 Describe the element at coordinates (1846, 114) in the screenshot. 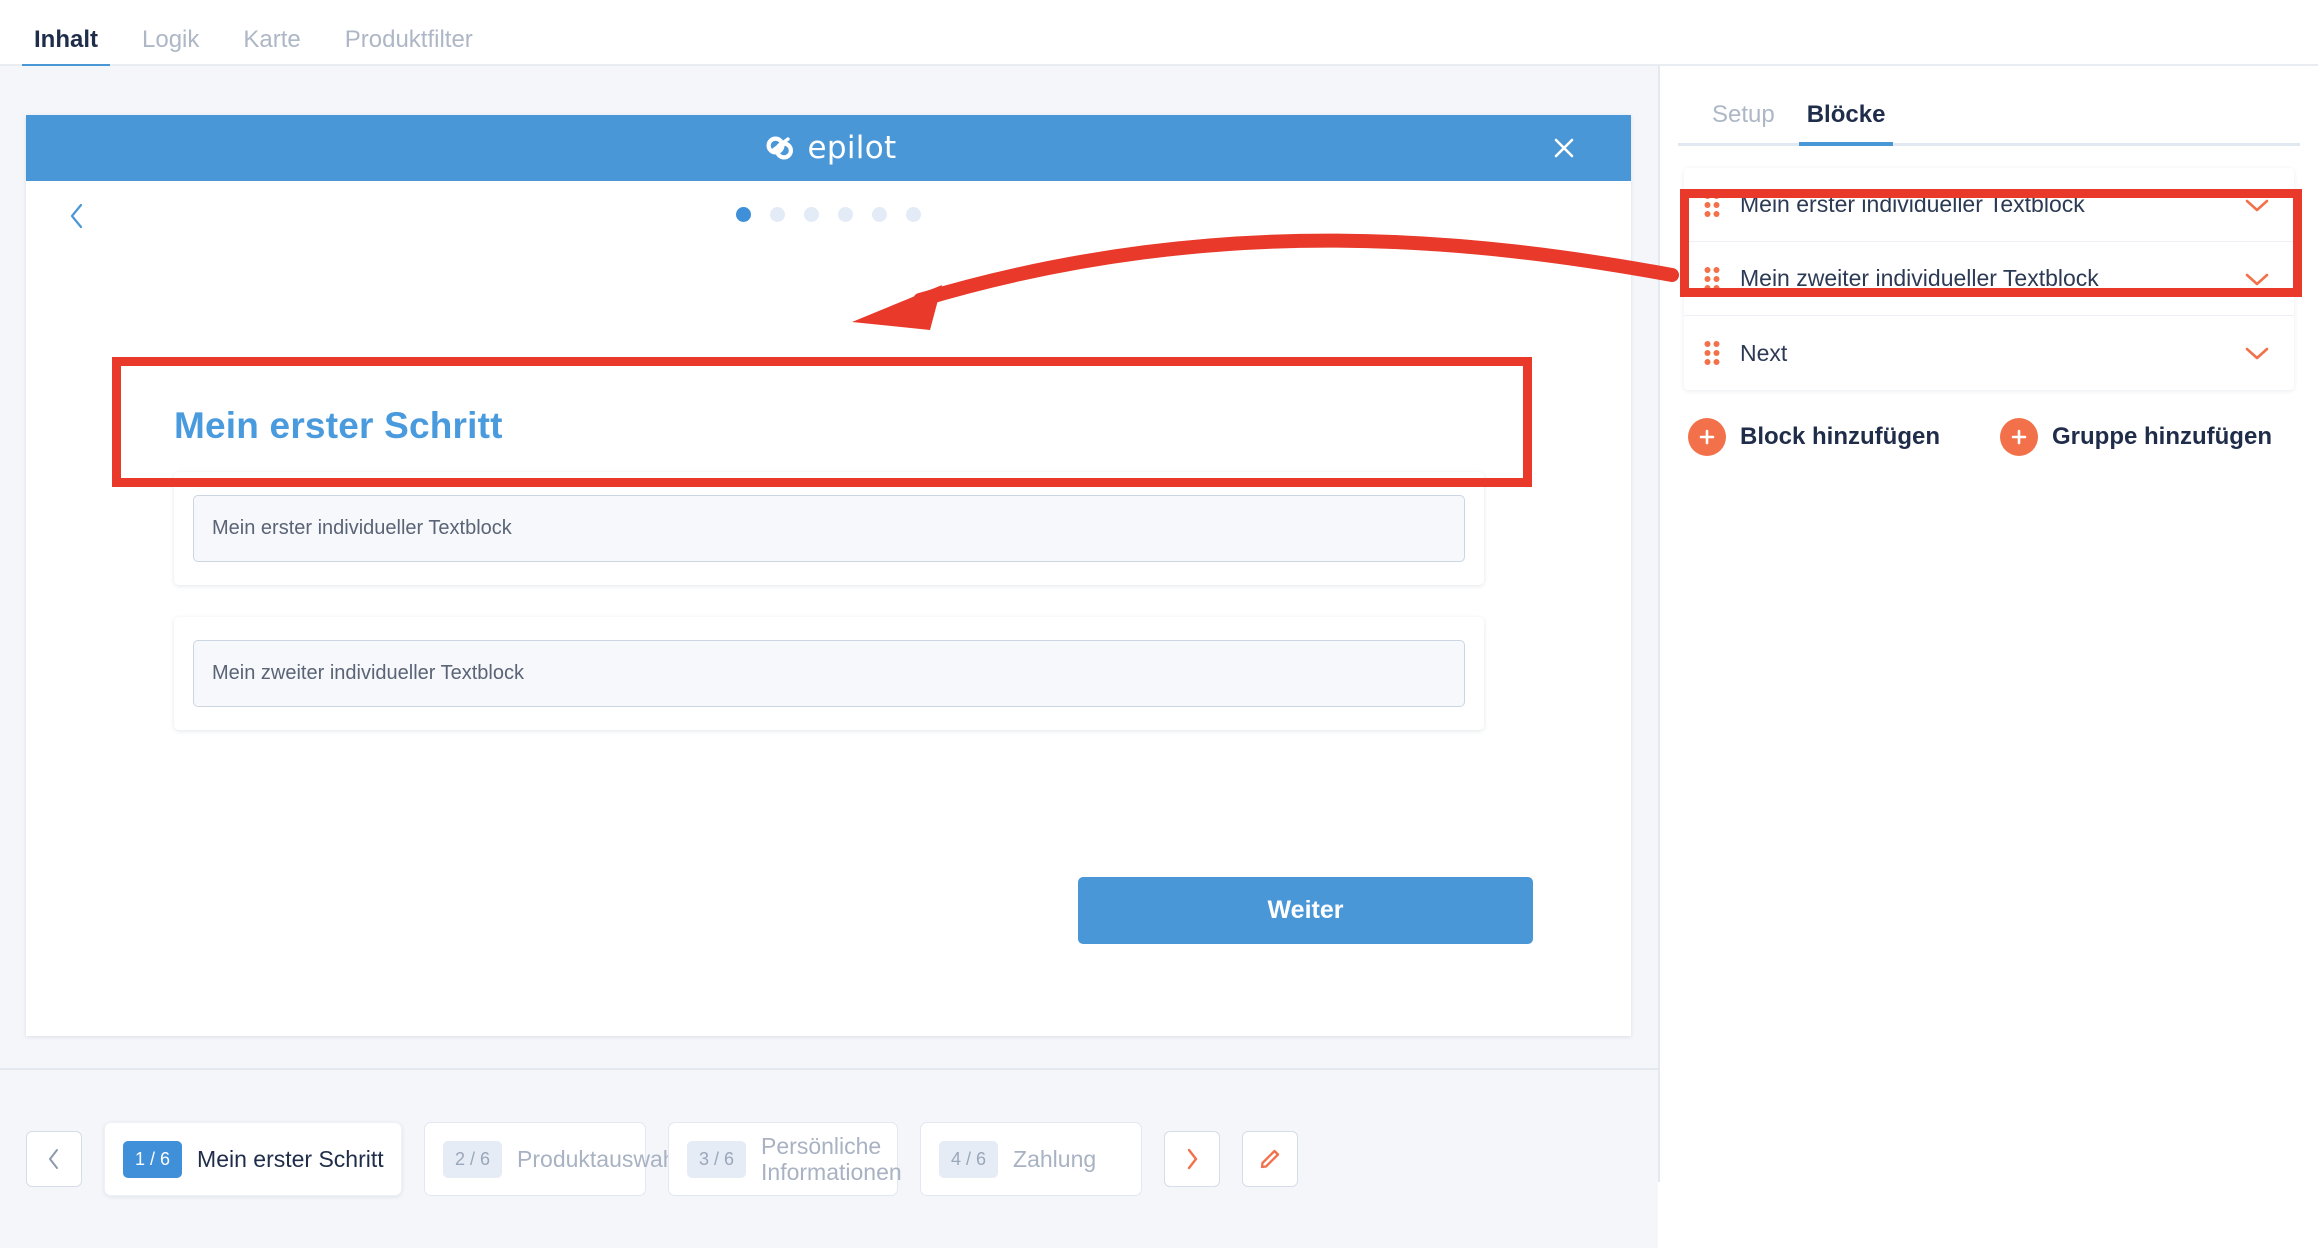

I see `tab-bloecke-label: Blöcke` at that location.